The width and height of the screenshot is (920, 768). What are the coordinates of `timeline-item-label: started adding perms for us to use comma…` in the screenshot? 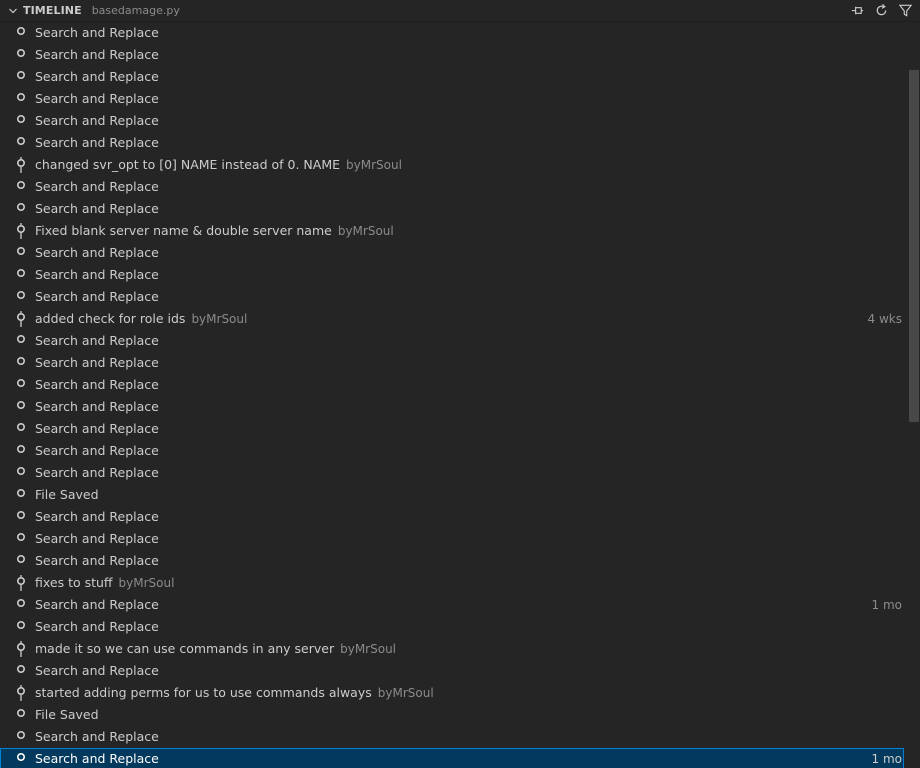 It's located at (234, 692).